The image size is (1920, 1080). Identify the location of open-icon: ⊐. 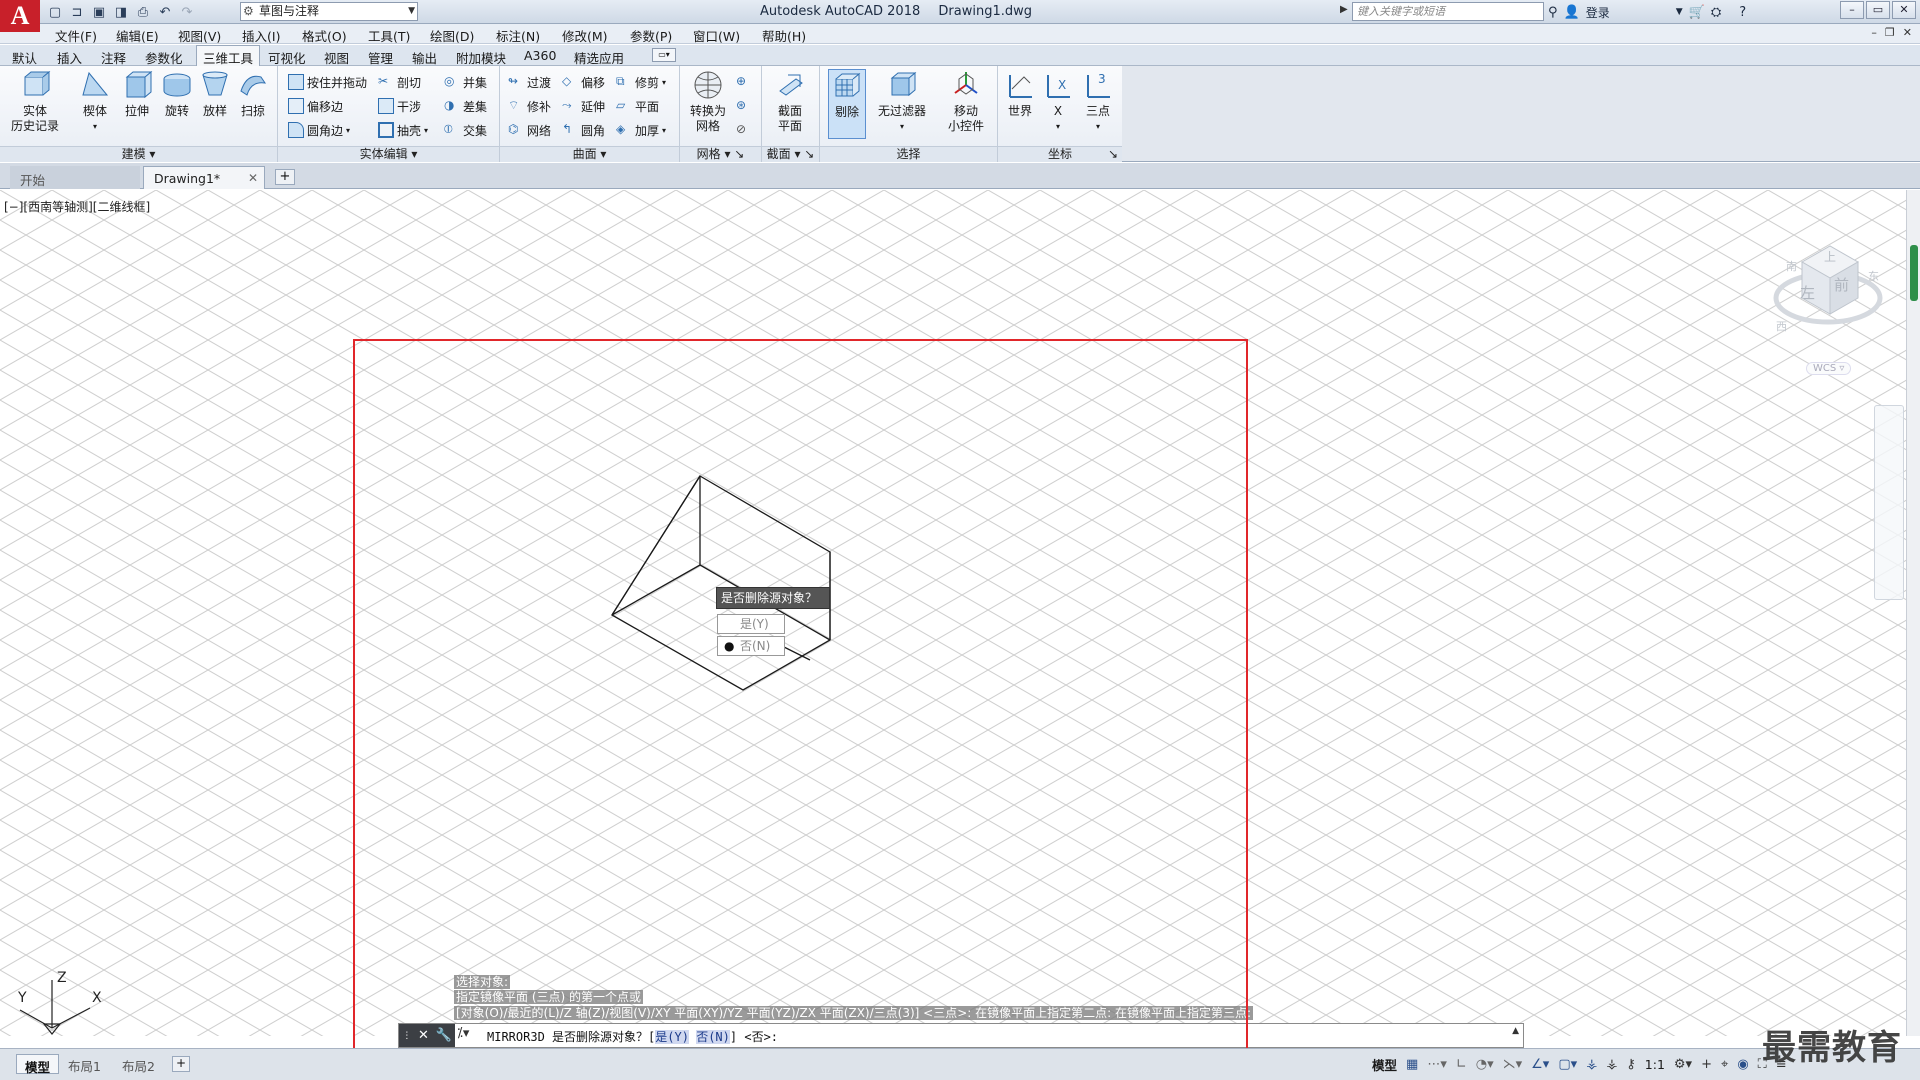
(77, 12).